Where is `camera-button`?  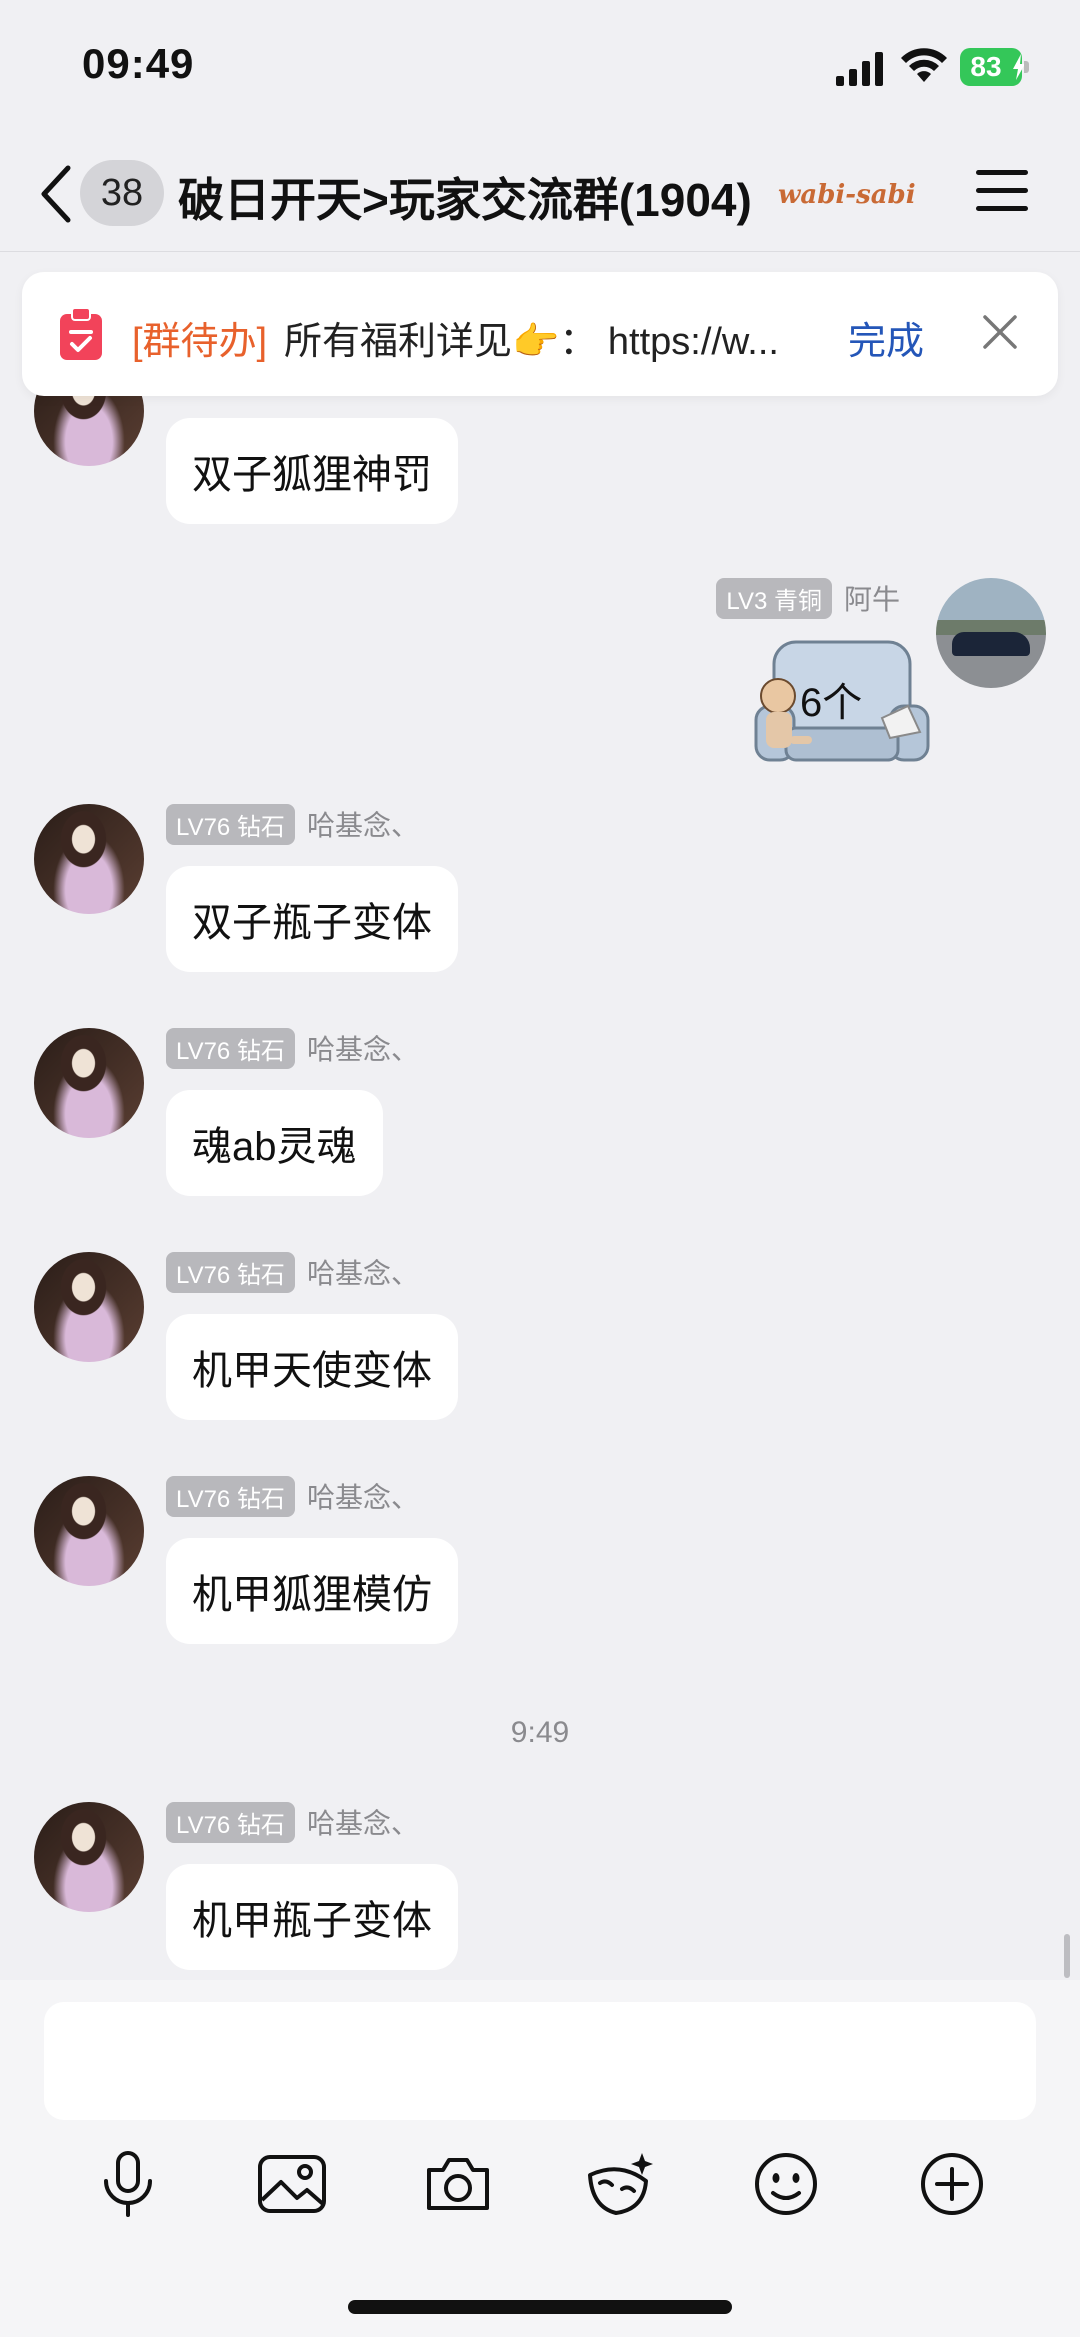 camera-button is located at coordinates (458, 2184).